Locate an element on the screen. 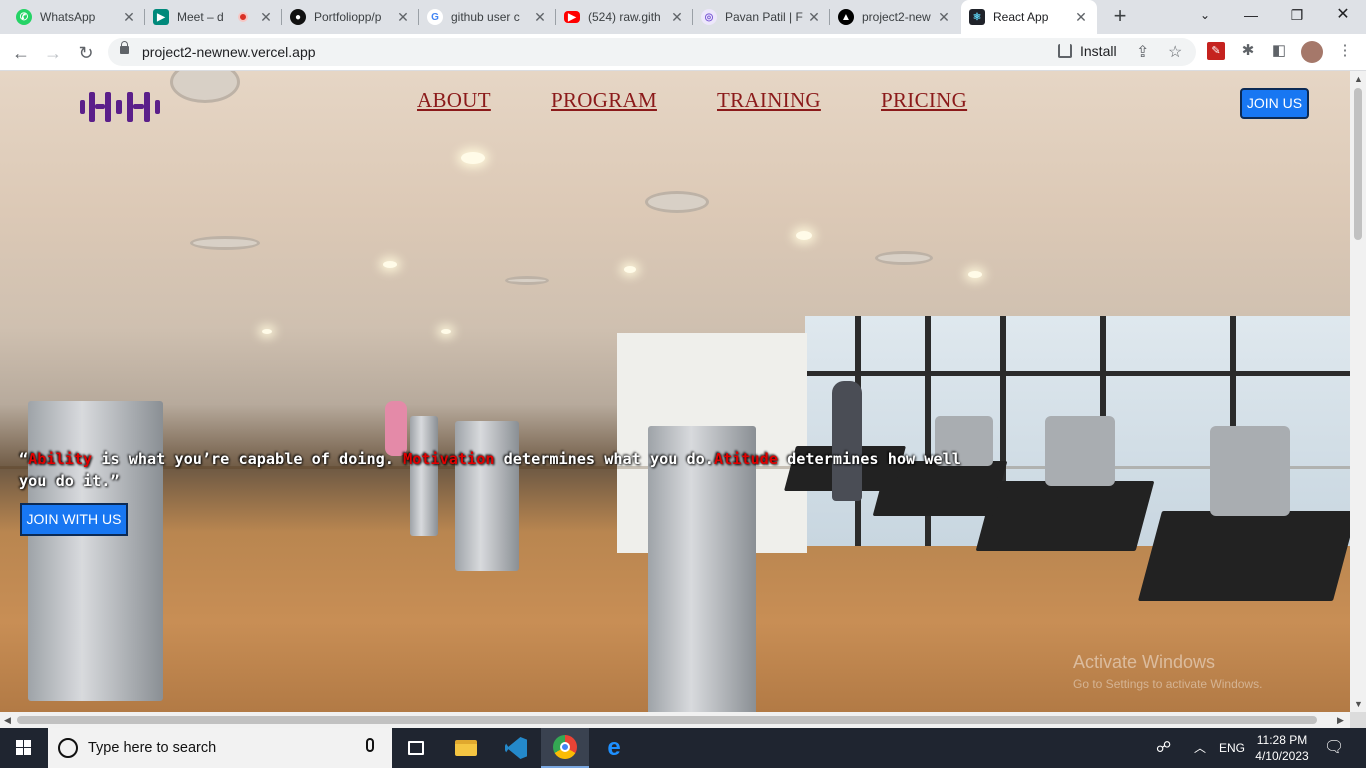 This screenshot has width=1366, height=768. treadmill-console is located at coordinates (1080, 451).